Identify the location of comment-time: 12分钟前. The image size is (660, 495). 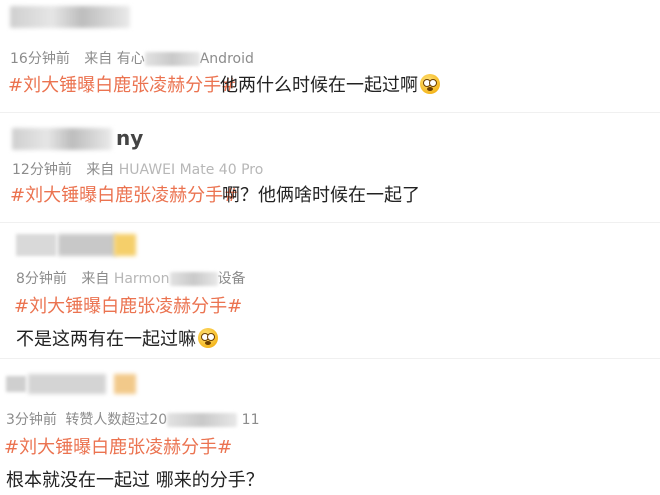
(42, 170).